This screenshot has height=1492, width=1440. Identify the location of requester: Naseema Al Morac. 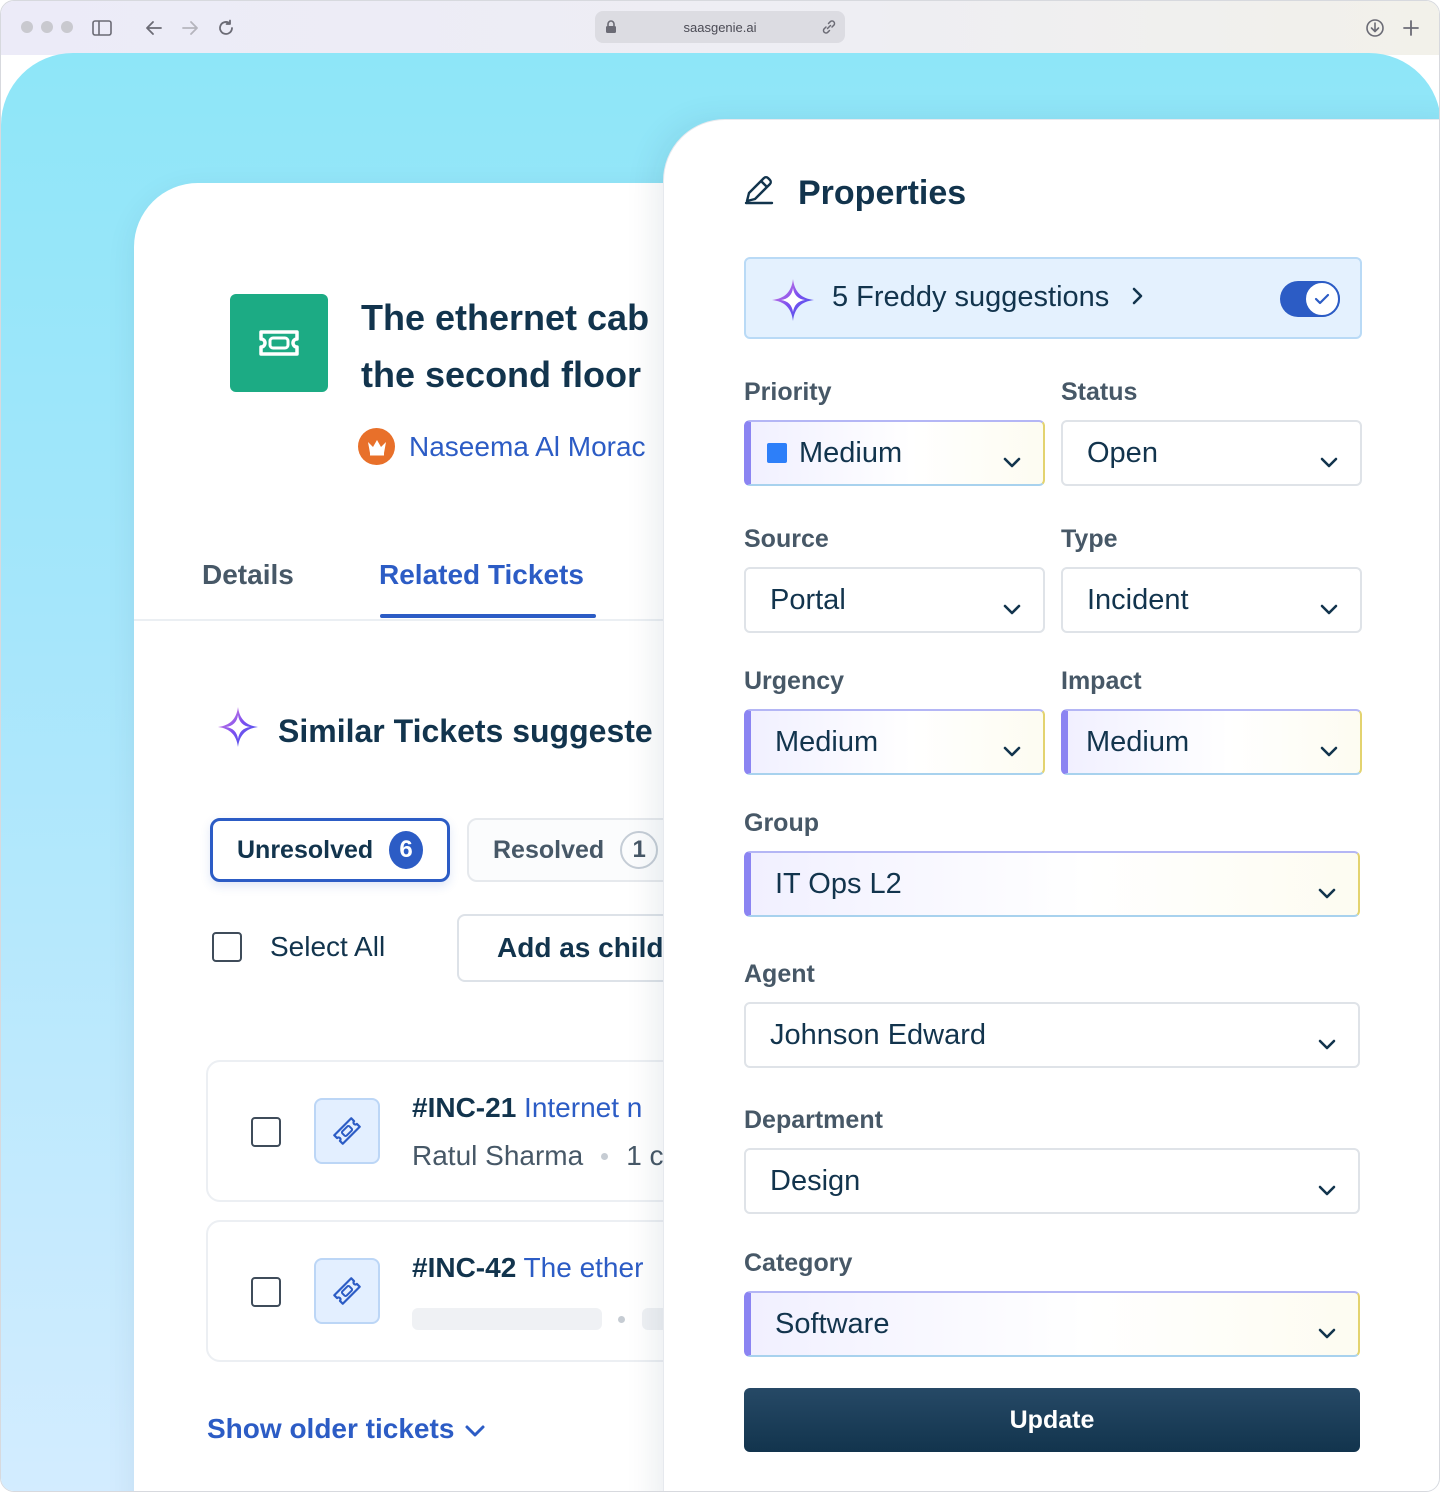
(502, 446).